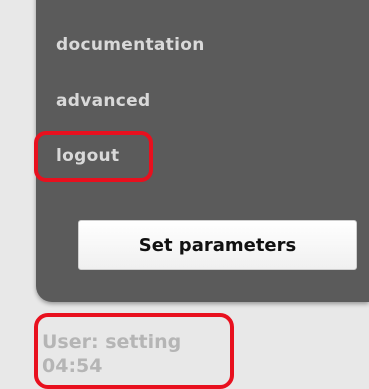  I want to click on logout-highlight-outline, so click(93, 156).